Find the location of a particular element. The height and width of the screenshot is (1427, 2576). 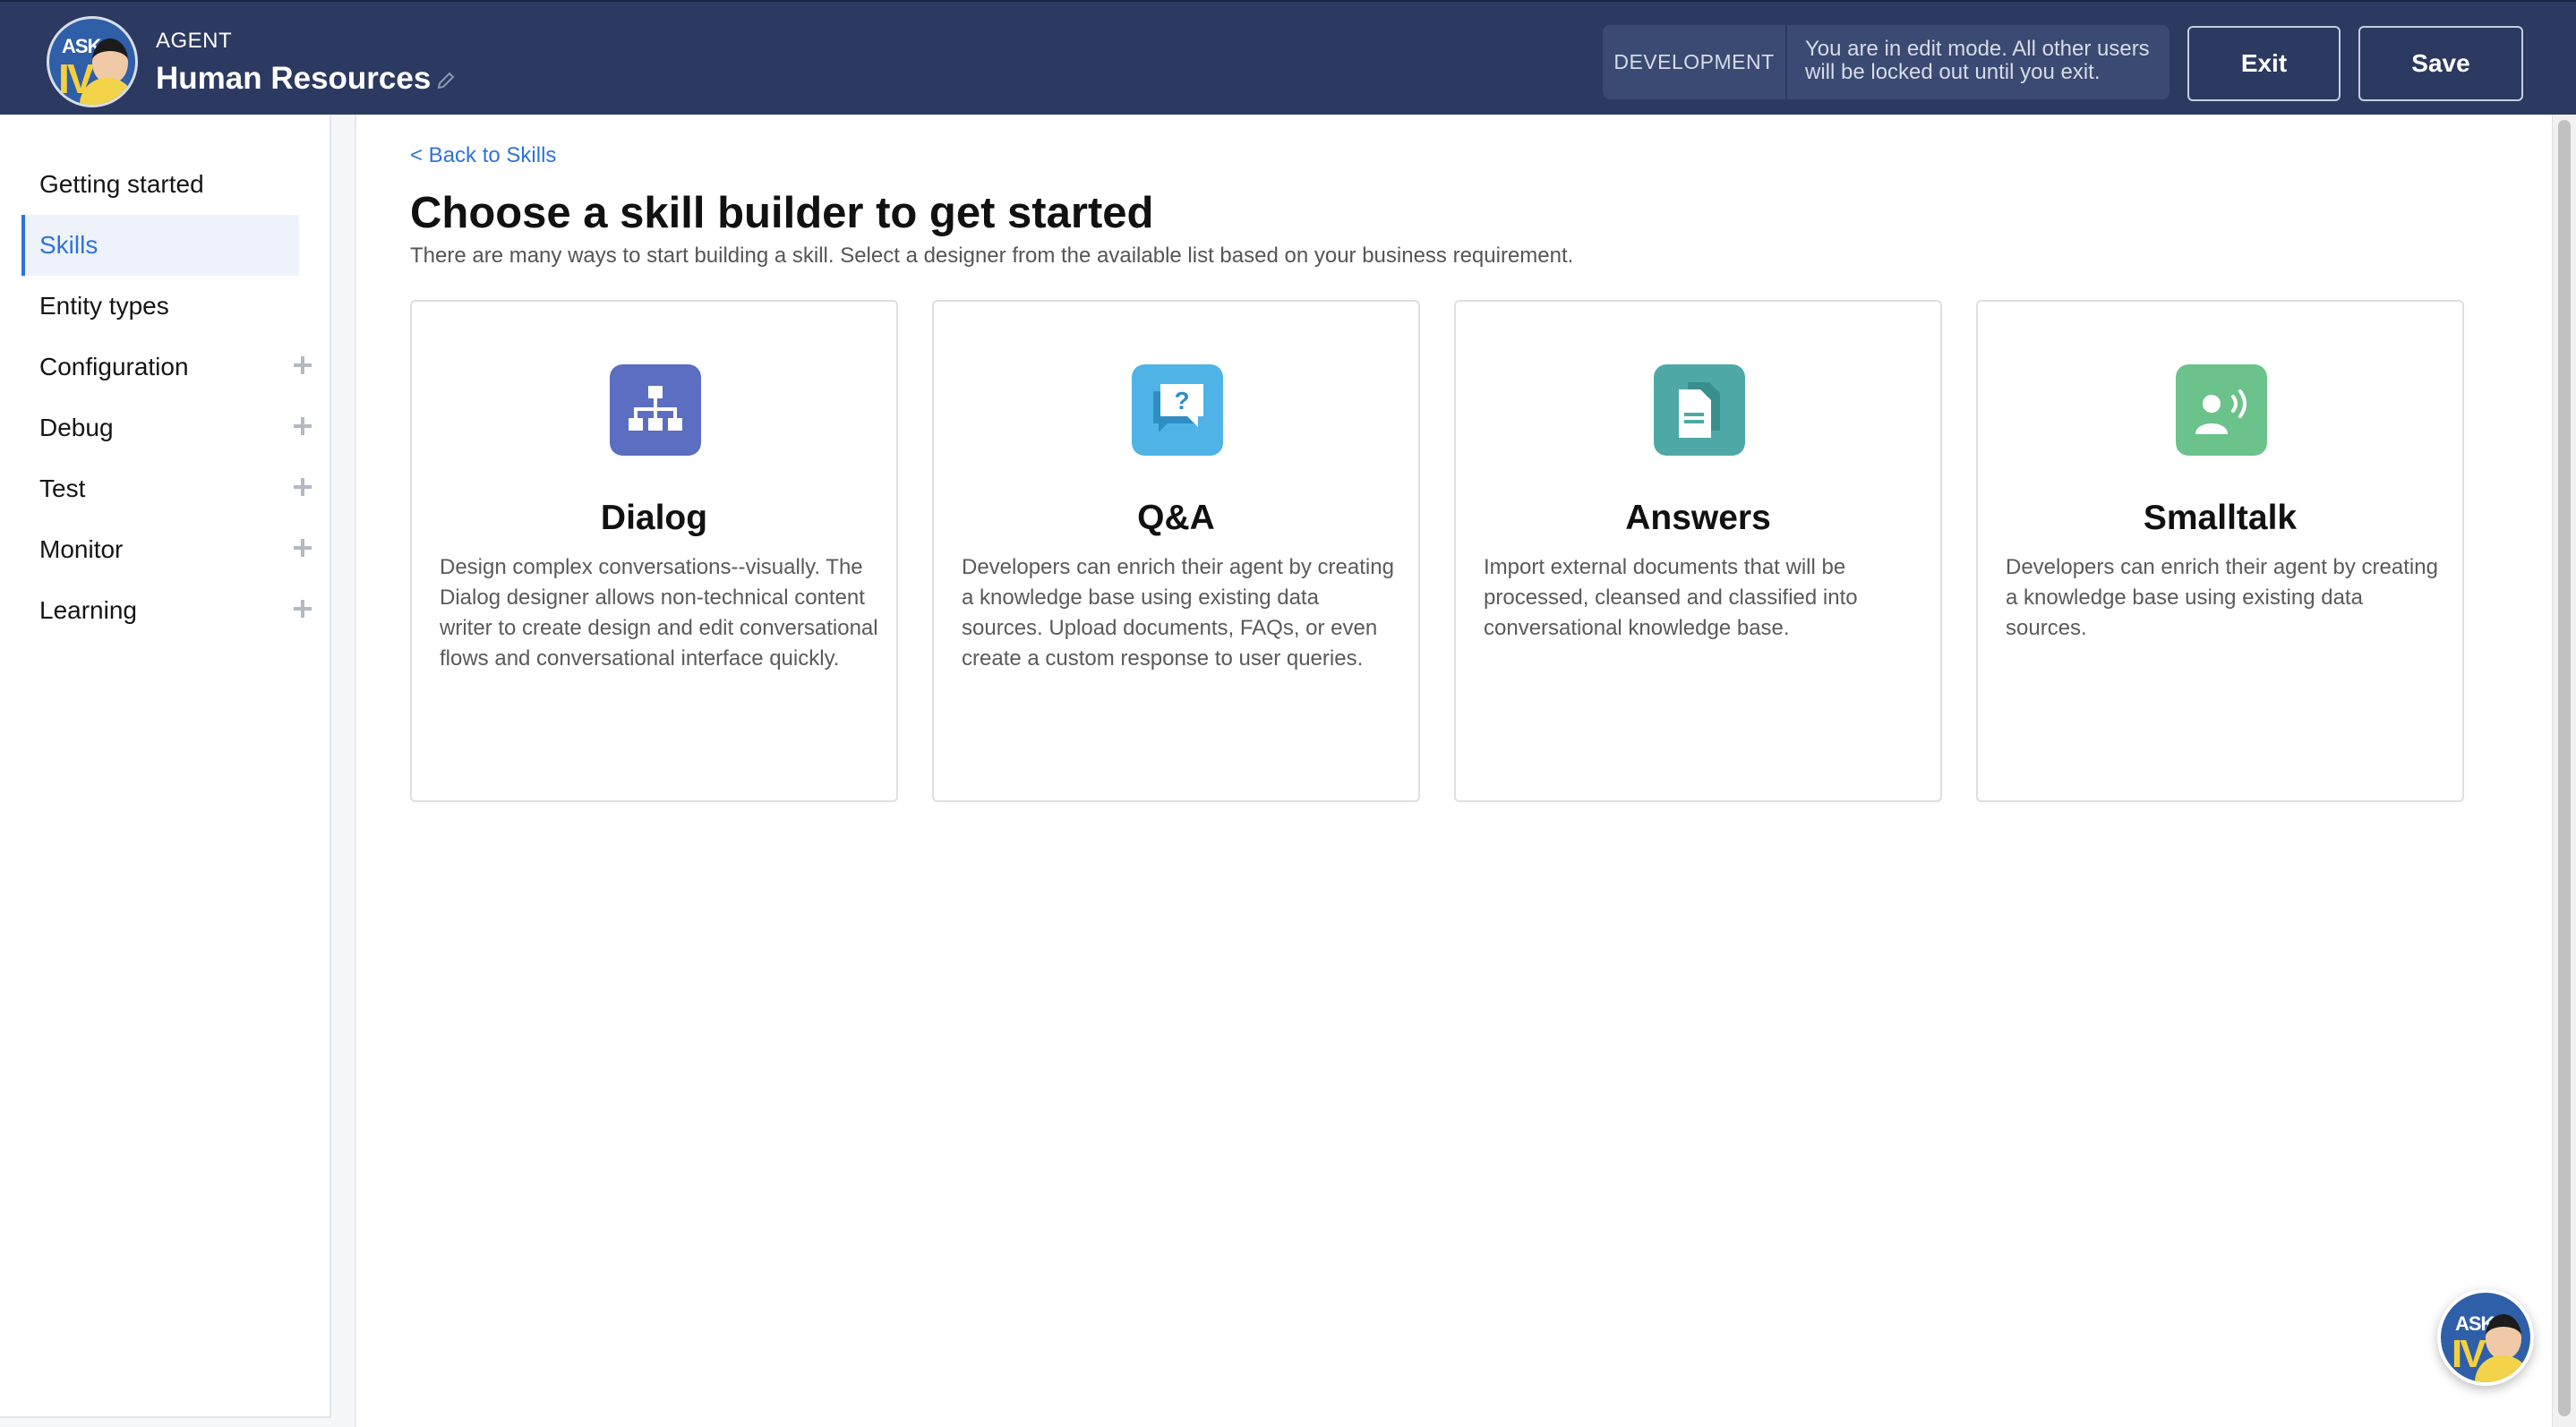

sidebar-item-label: Configuration is located at coordinates (114, 367).